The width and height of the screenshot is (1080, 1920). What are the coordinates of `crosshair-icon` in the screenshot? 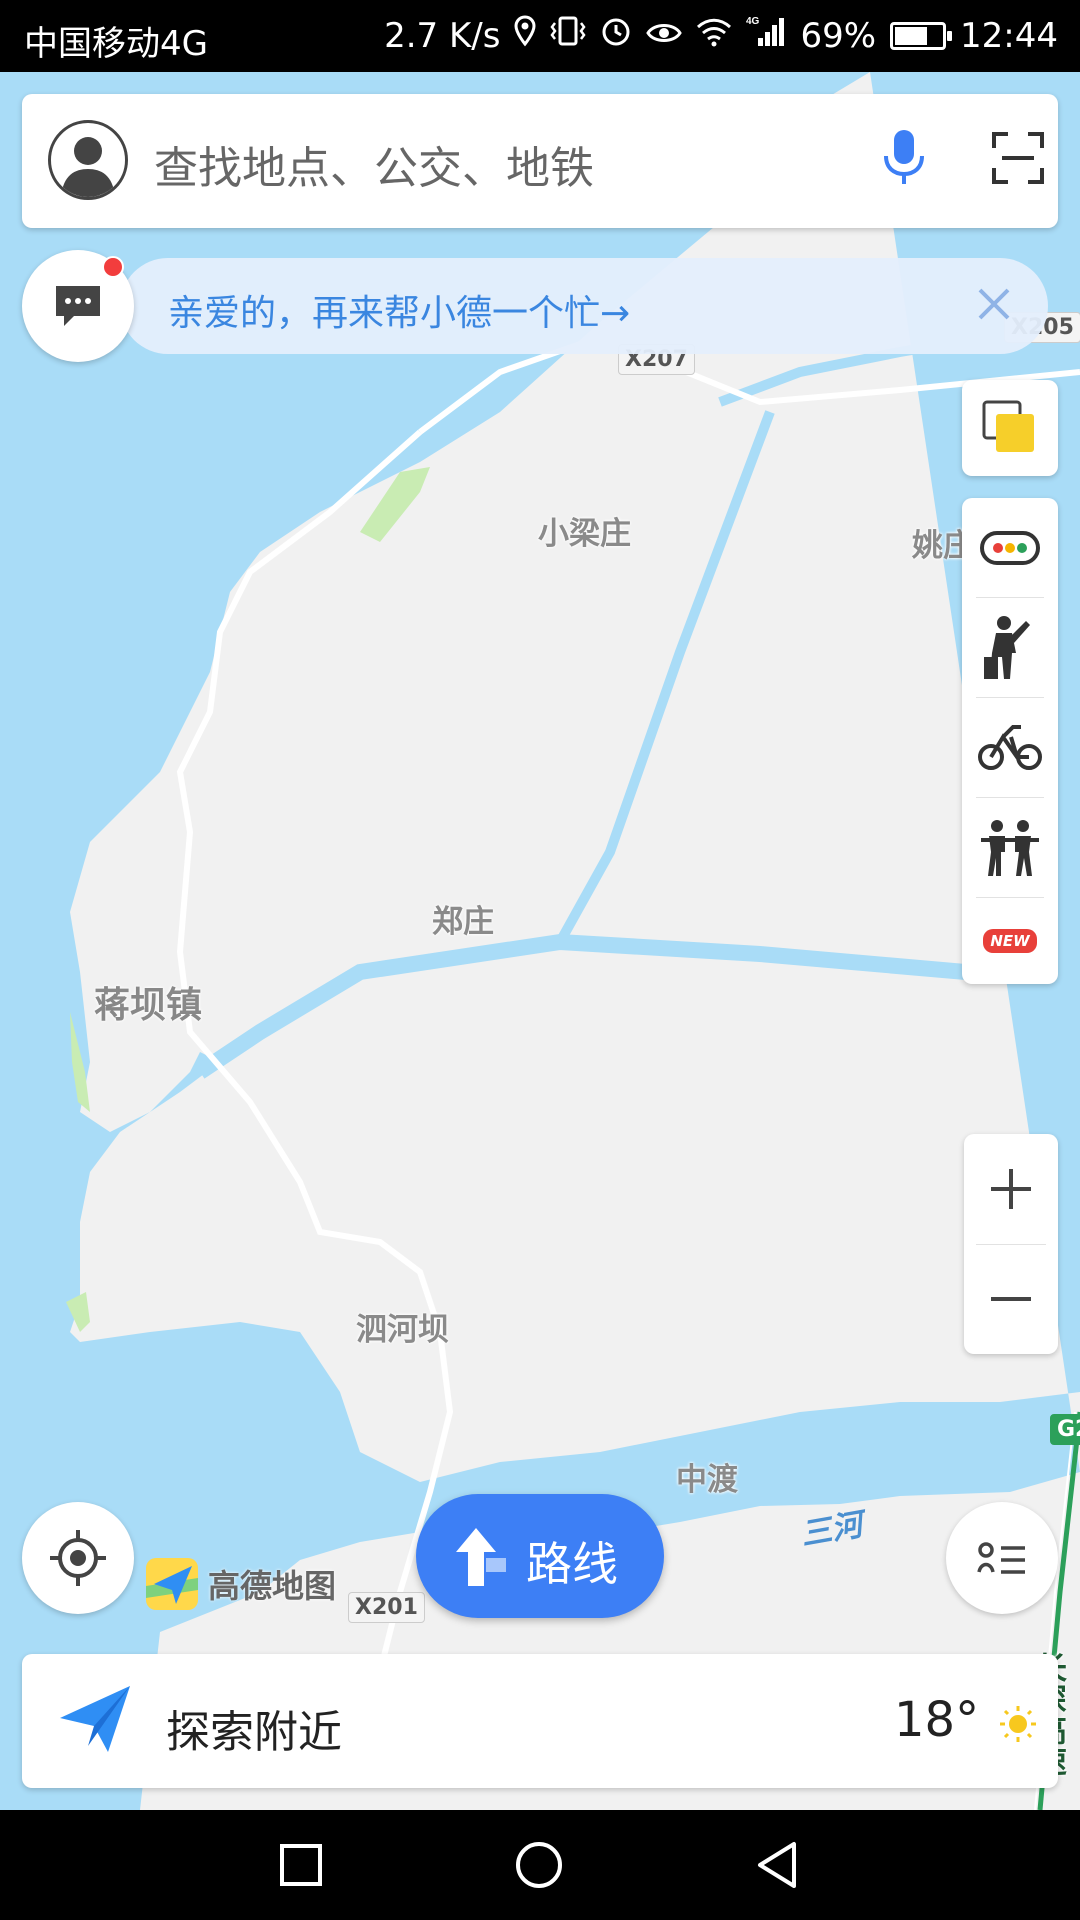 It's located at (78, 1558).